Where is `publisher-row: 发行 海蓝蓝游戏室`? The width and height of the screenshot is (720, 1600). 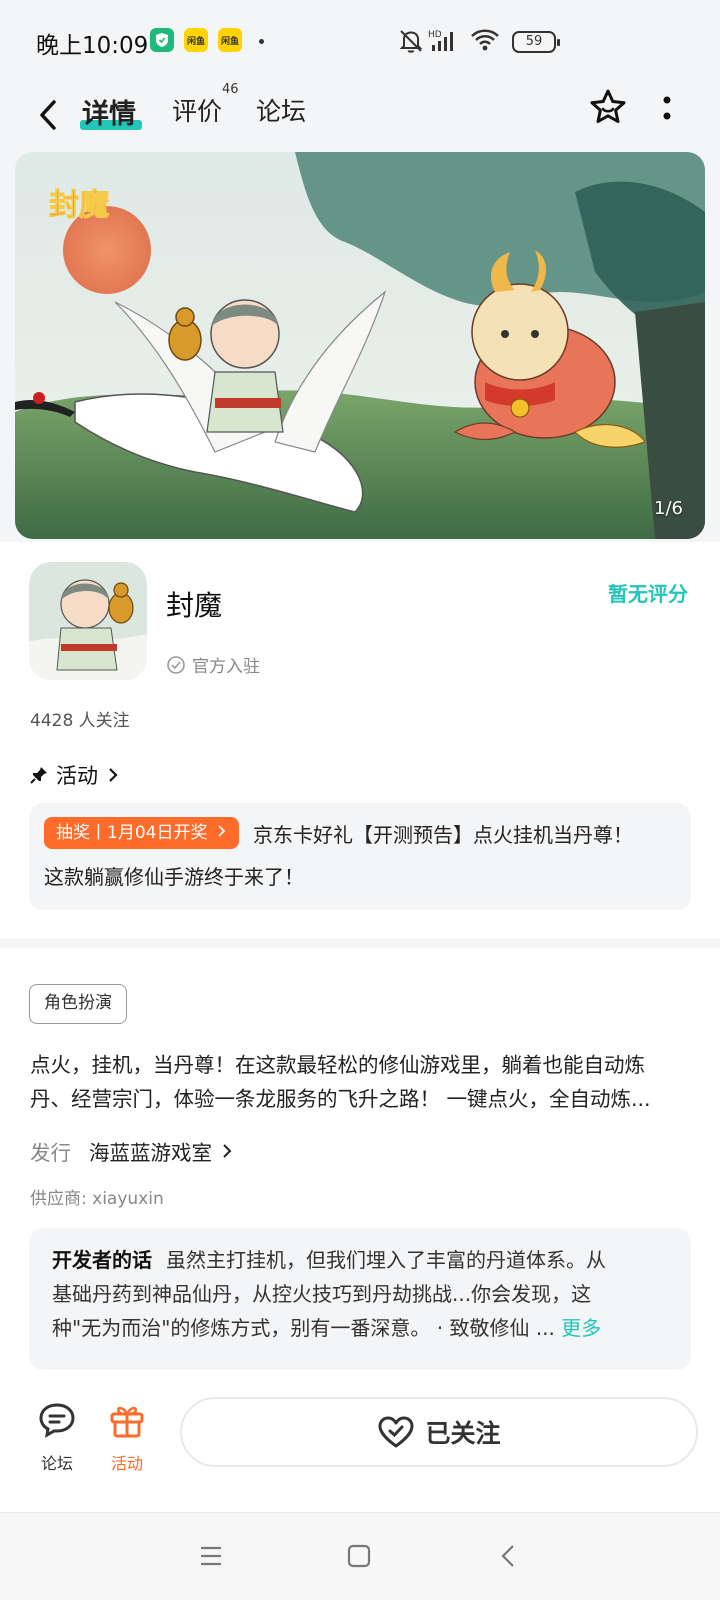 publisher-row: 发行 海蓝蓝游戏室 is located at coordinates (132, 1151).